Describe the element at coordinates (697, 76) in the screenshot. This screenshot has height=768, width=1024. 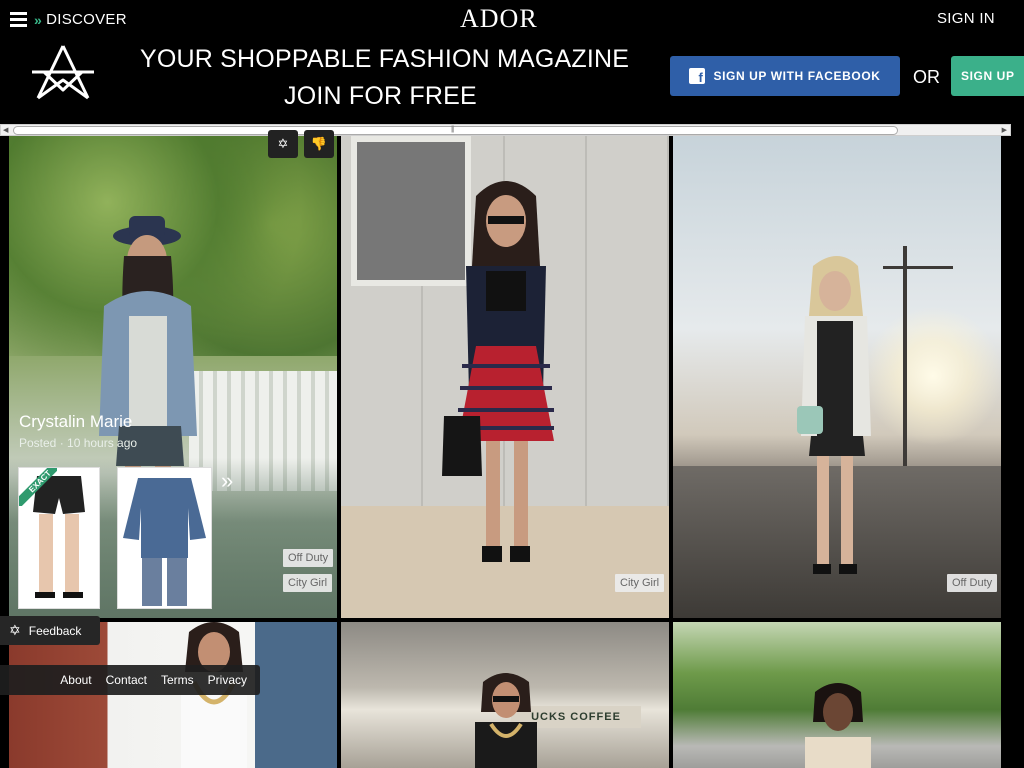
I see `facebook-icon: f` at that location.